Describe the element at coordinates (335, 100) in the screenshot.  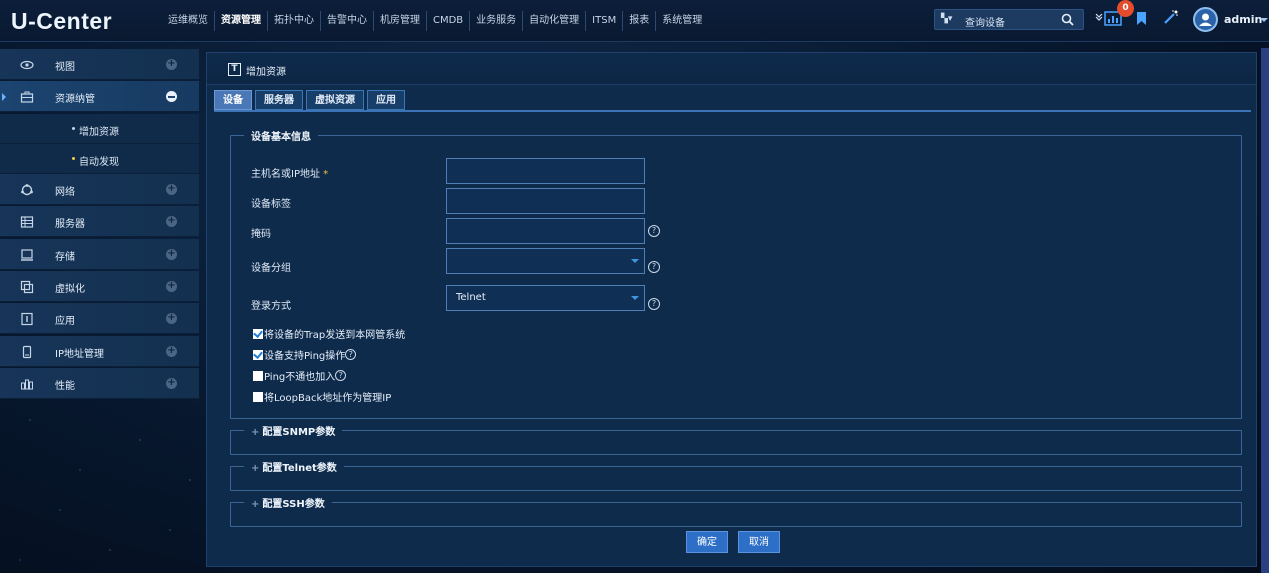
I see `tab-virtual-resource: 虚拟资源` at that location.